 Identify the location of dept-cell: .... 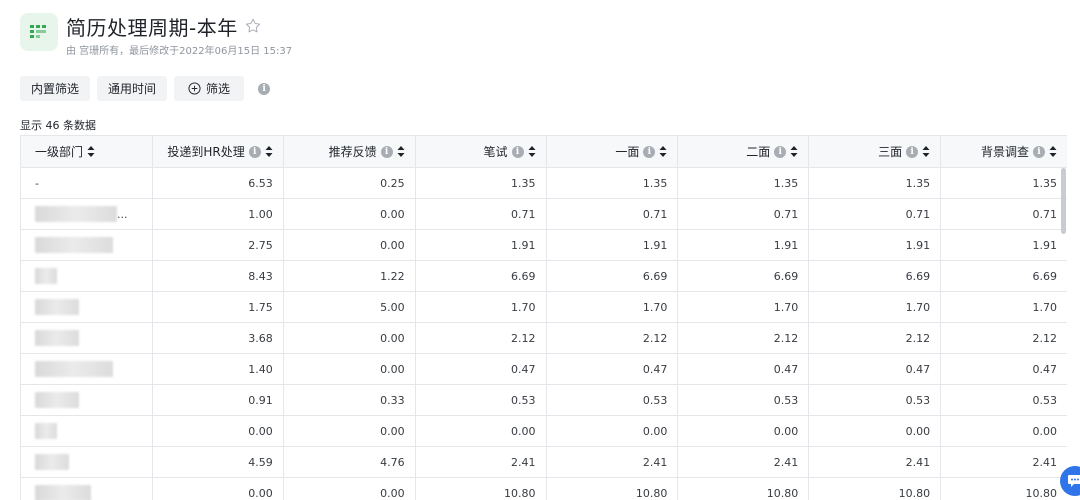
(87, 214).